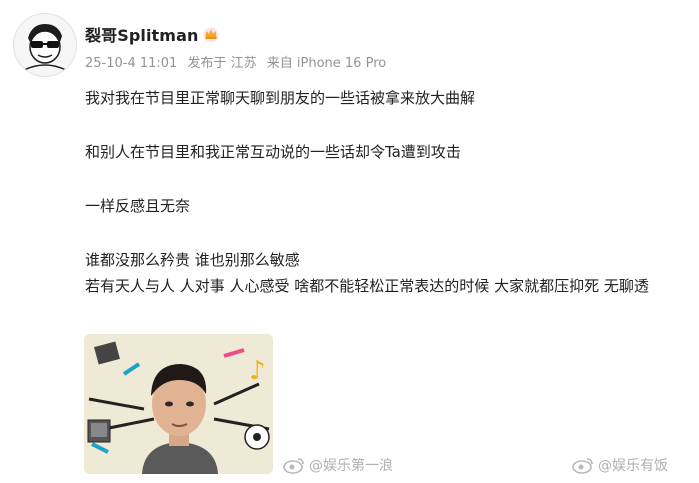 This screenshot has width=699, height=483. Describe the element at coordinates (222, 63) in the screenshot. I see `post-location: 发布于 江苏` at that location.